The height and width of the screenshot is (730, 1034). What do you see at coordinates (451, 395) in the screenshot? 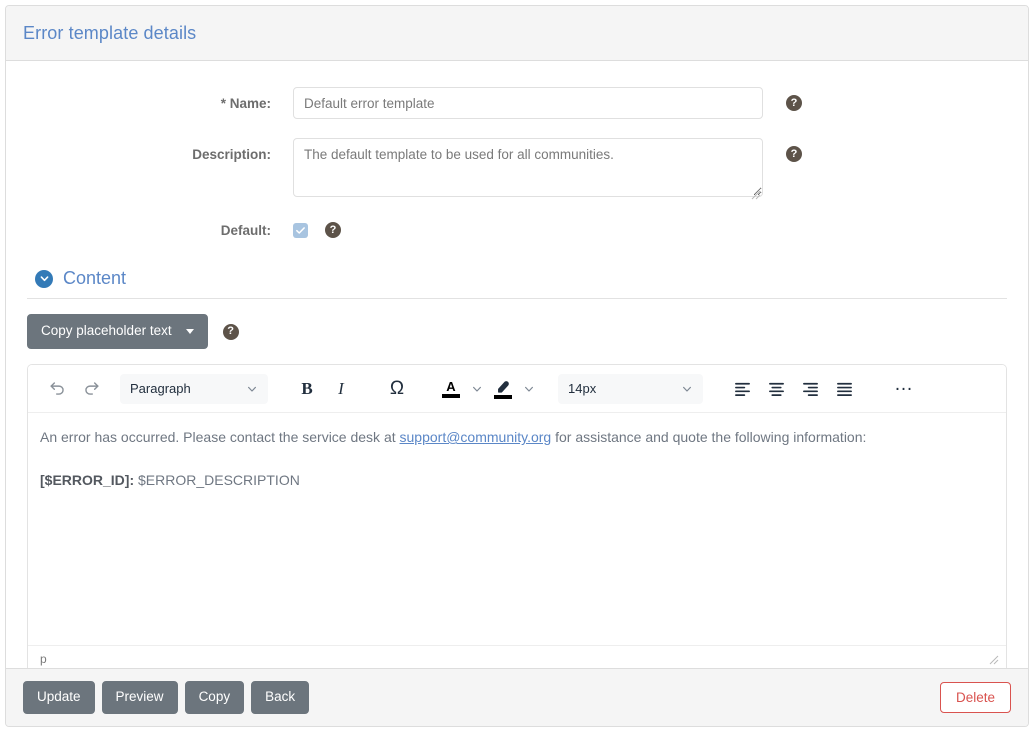
I see `text-color-swatch` at bounding box center [451, 395].